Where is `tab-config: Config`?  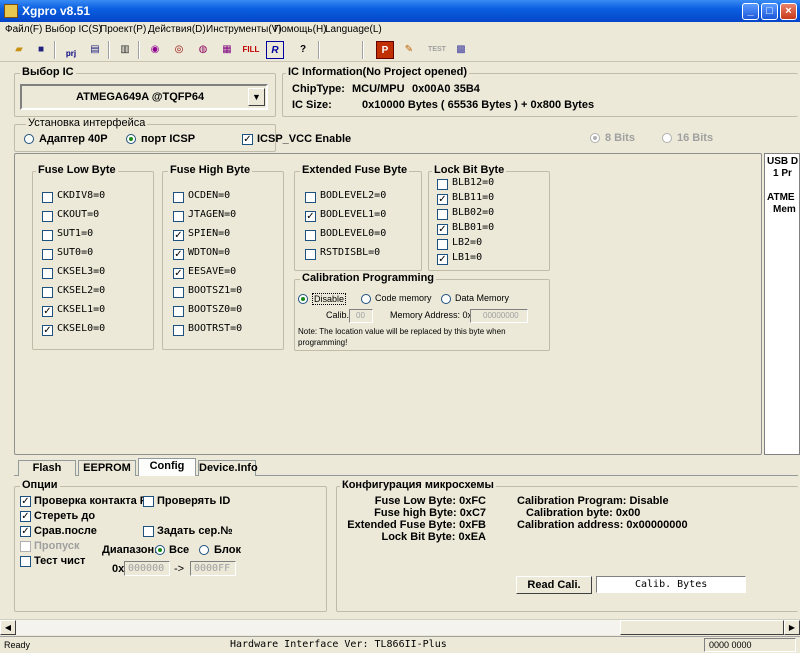
tab-config: Config is located at coordinates (167, 467).